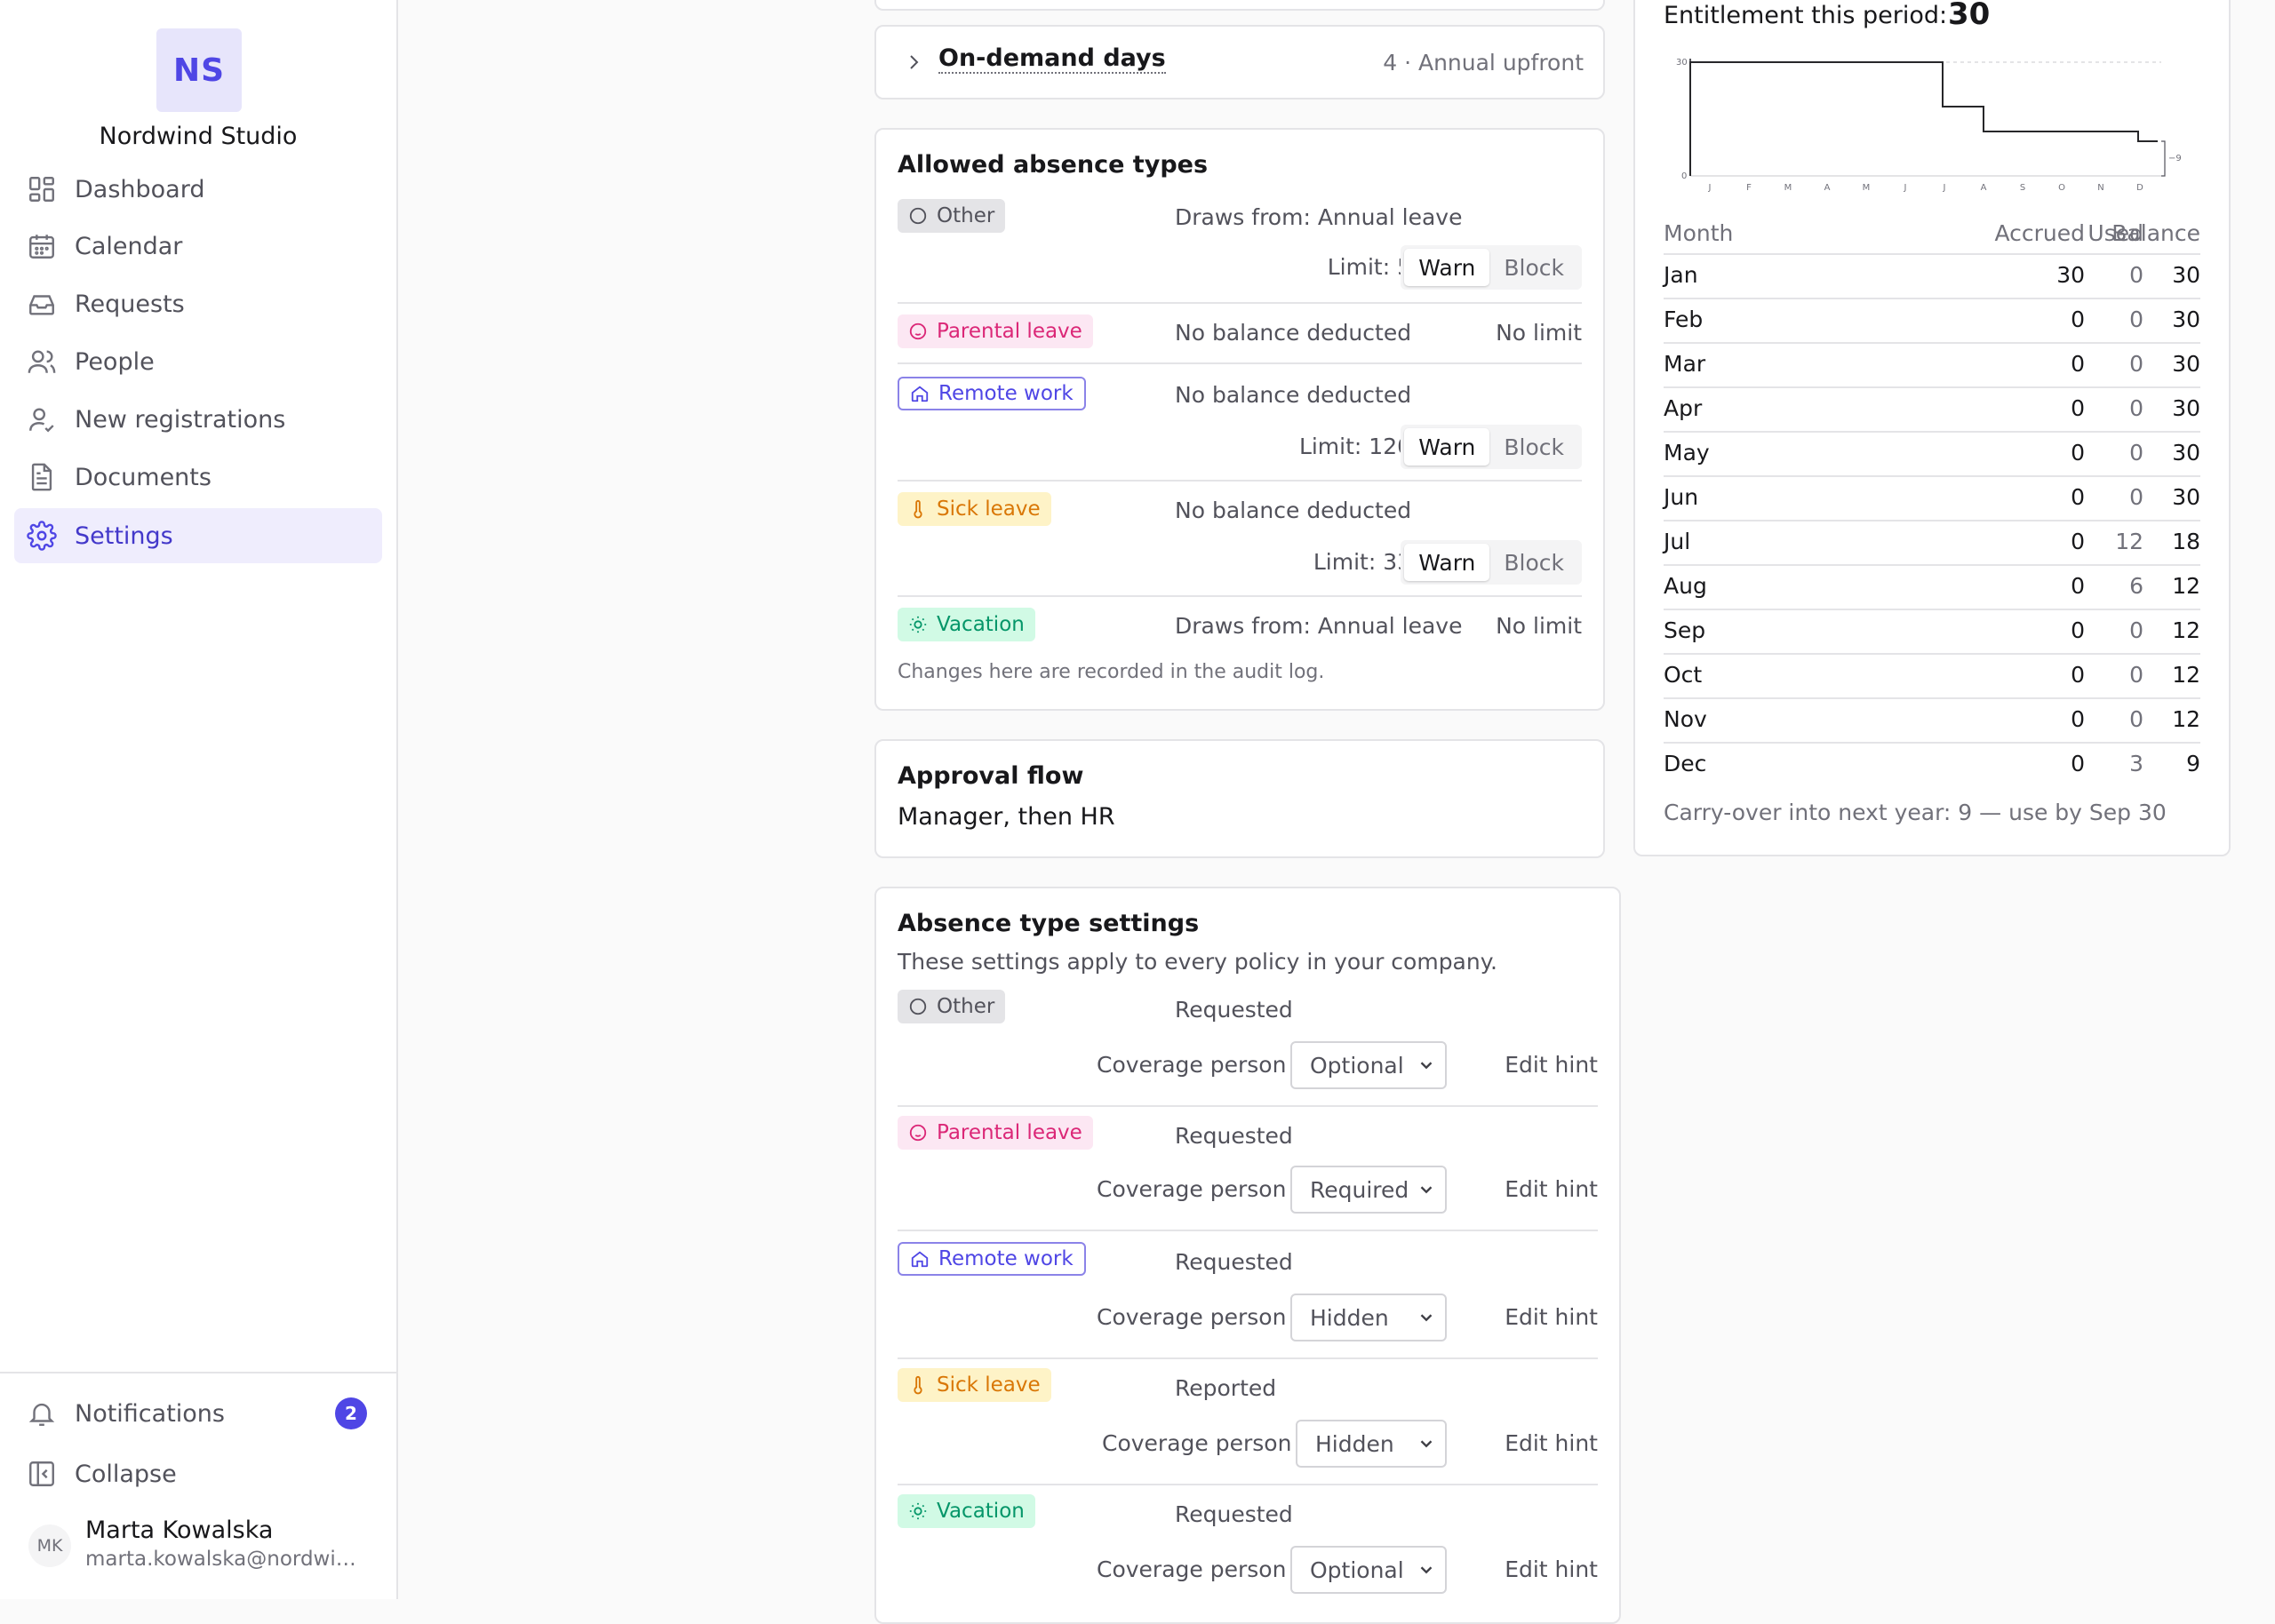  What do you see at coordinates (1052, 59) in the screenshot?
I see `on-demand-days-title: On-demand days` at bounding box center [1052, 59].